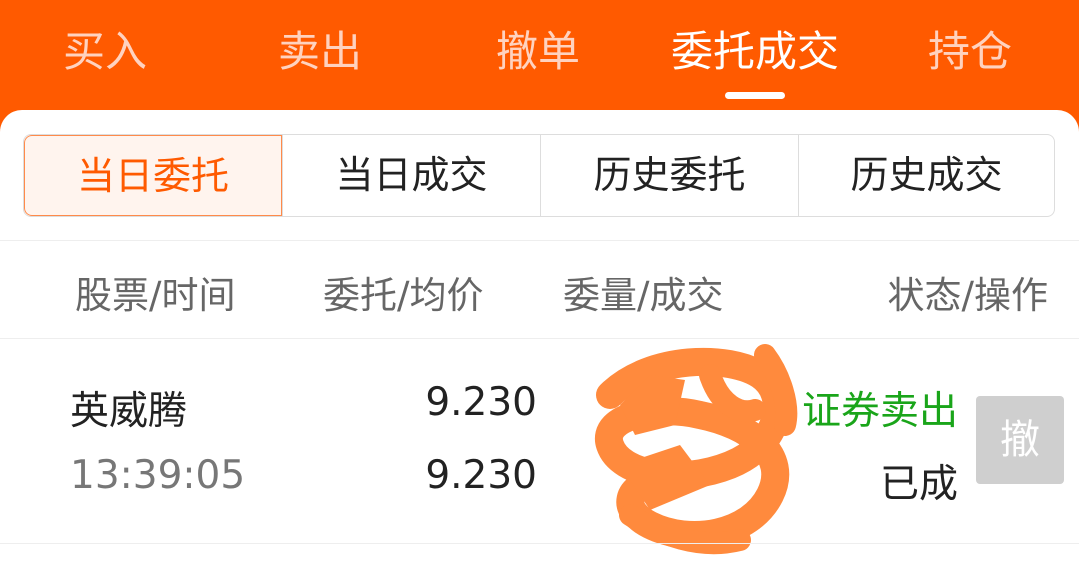 The height and width of the screenshot is (563, 1079). I want to click on column-header-stock-time: 股票/时间, so click(155, 295).